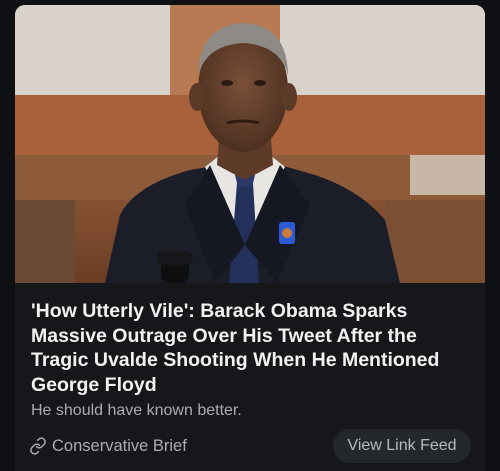 This screenshot has width=500, height=471. I want to click on article-subtitle: He should have known better., so click(136, 410).